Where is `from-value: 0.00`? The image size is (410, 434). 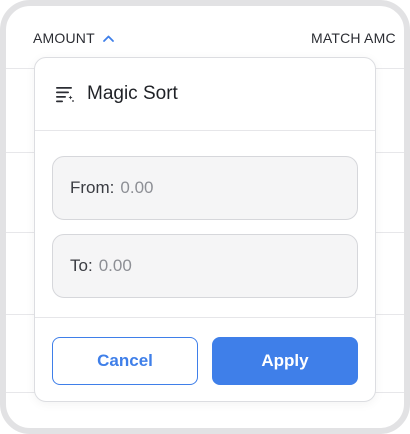 from-value: 0.00 is located at coordinates (136, 188).